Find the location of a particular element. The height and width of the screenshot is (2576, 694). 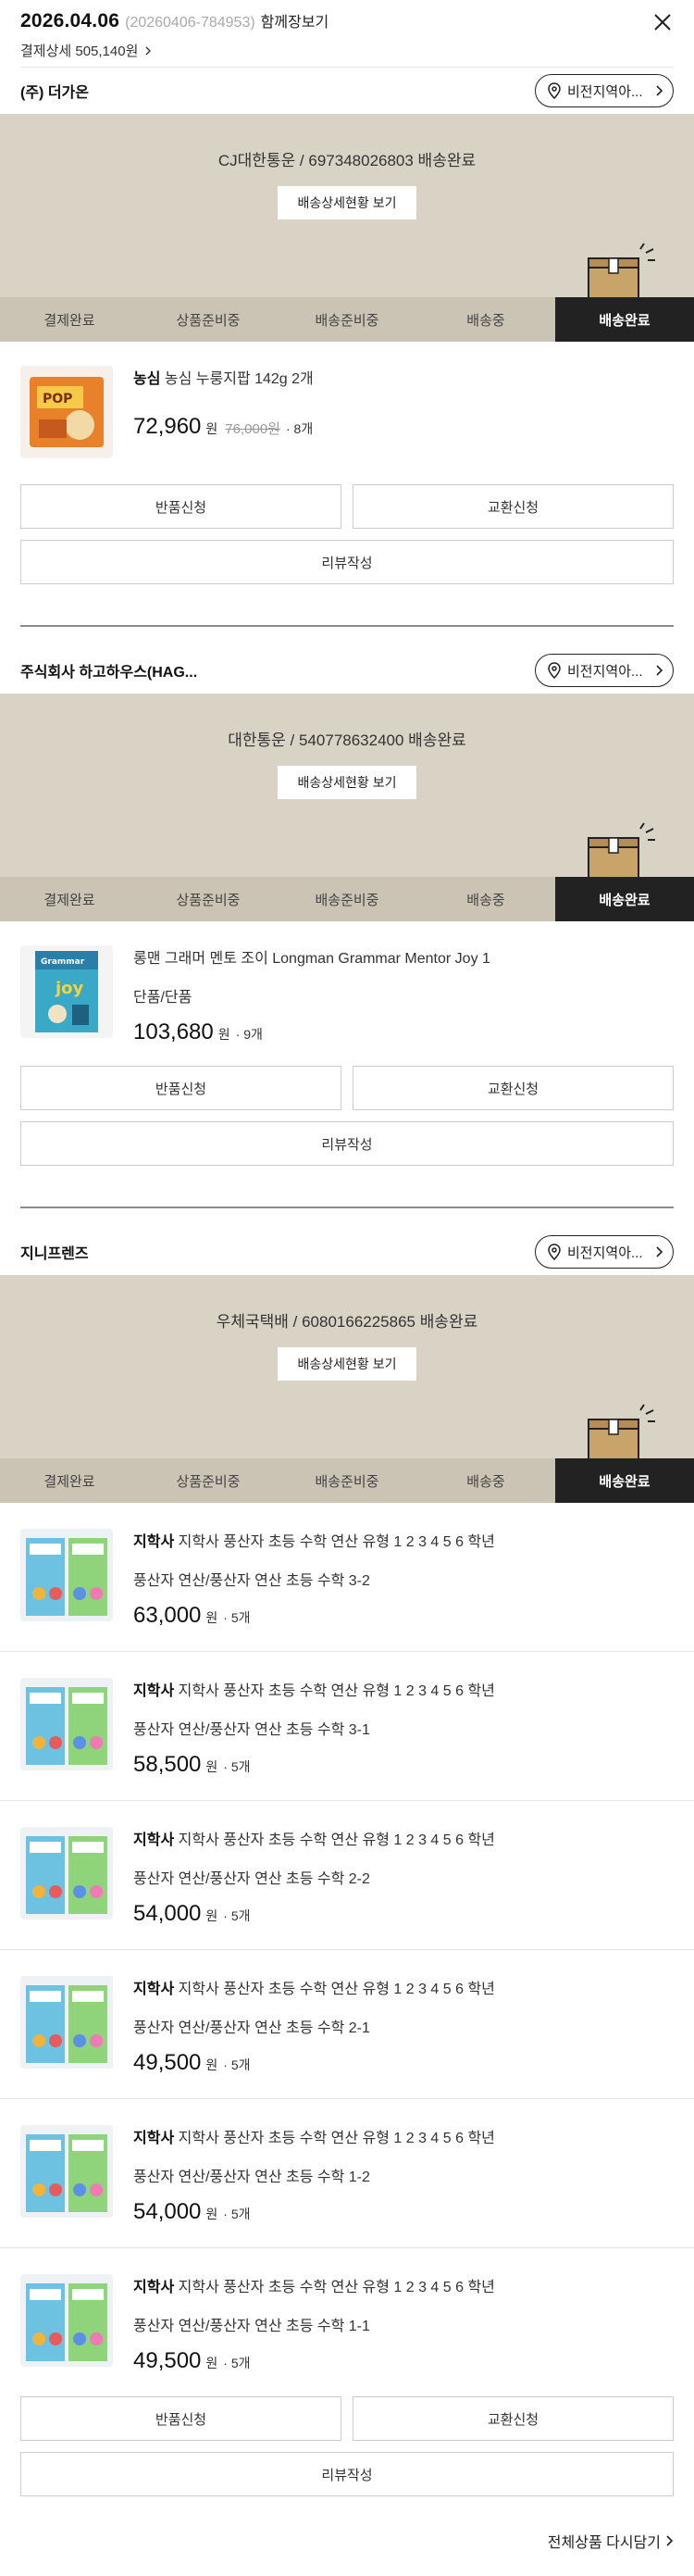

svg-text: Grammar is located at coordinates (63, 962).